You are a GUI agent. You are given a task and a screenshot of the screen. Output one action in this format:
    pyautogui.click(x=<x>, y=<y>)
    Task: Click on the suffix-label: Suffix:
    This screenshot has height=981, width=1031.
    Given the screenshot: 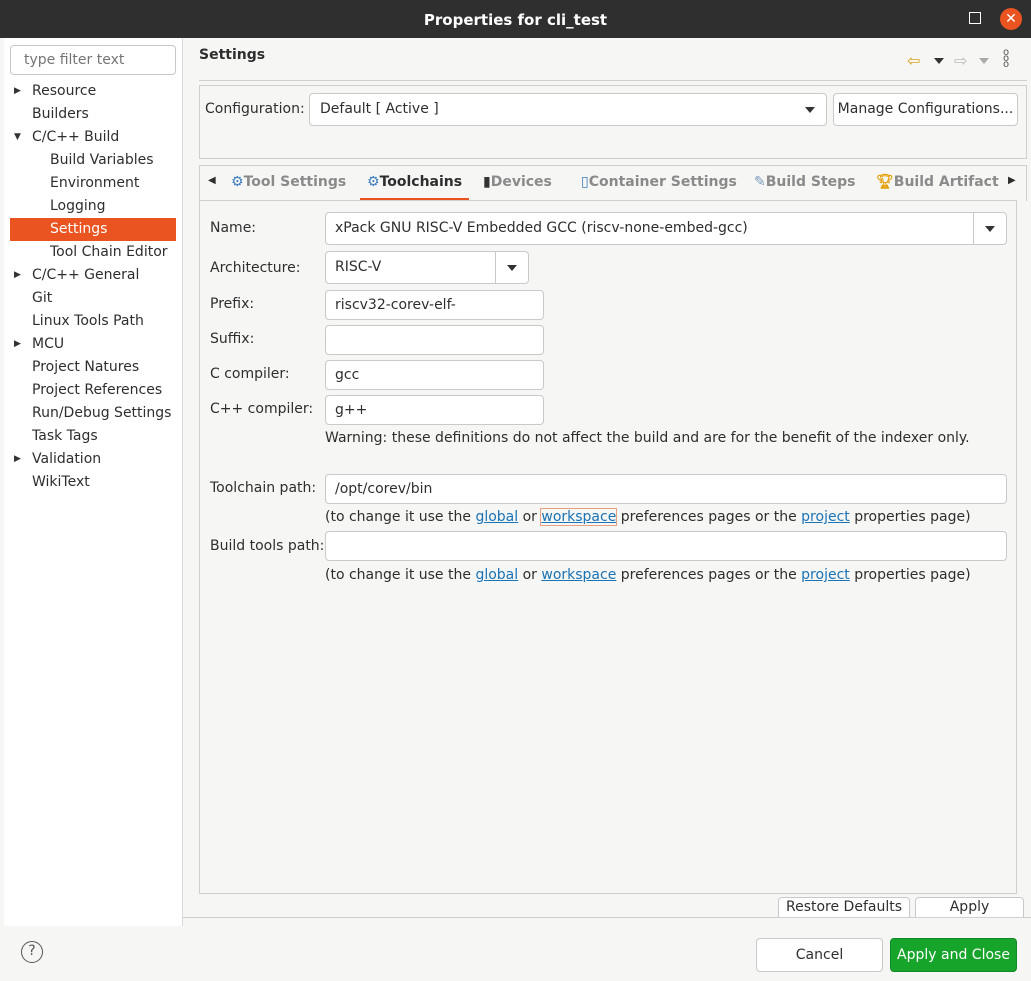 What is the action you would take?
    pyautogui.click(x=232, y=339)
    